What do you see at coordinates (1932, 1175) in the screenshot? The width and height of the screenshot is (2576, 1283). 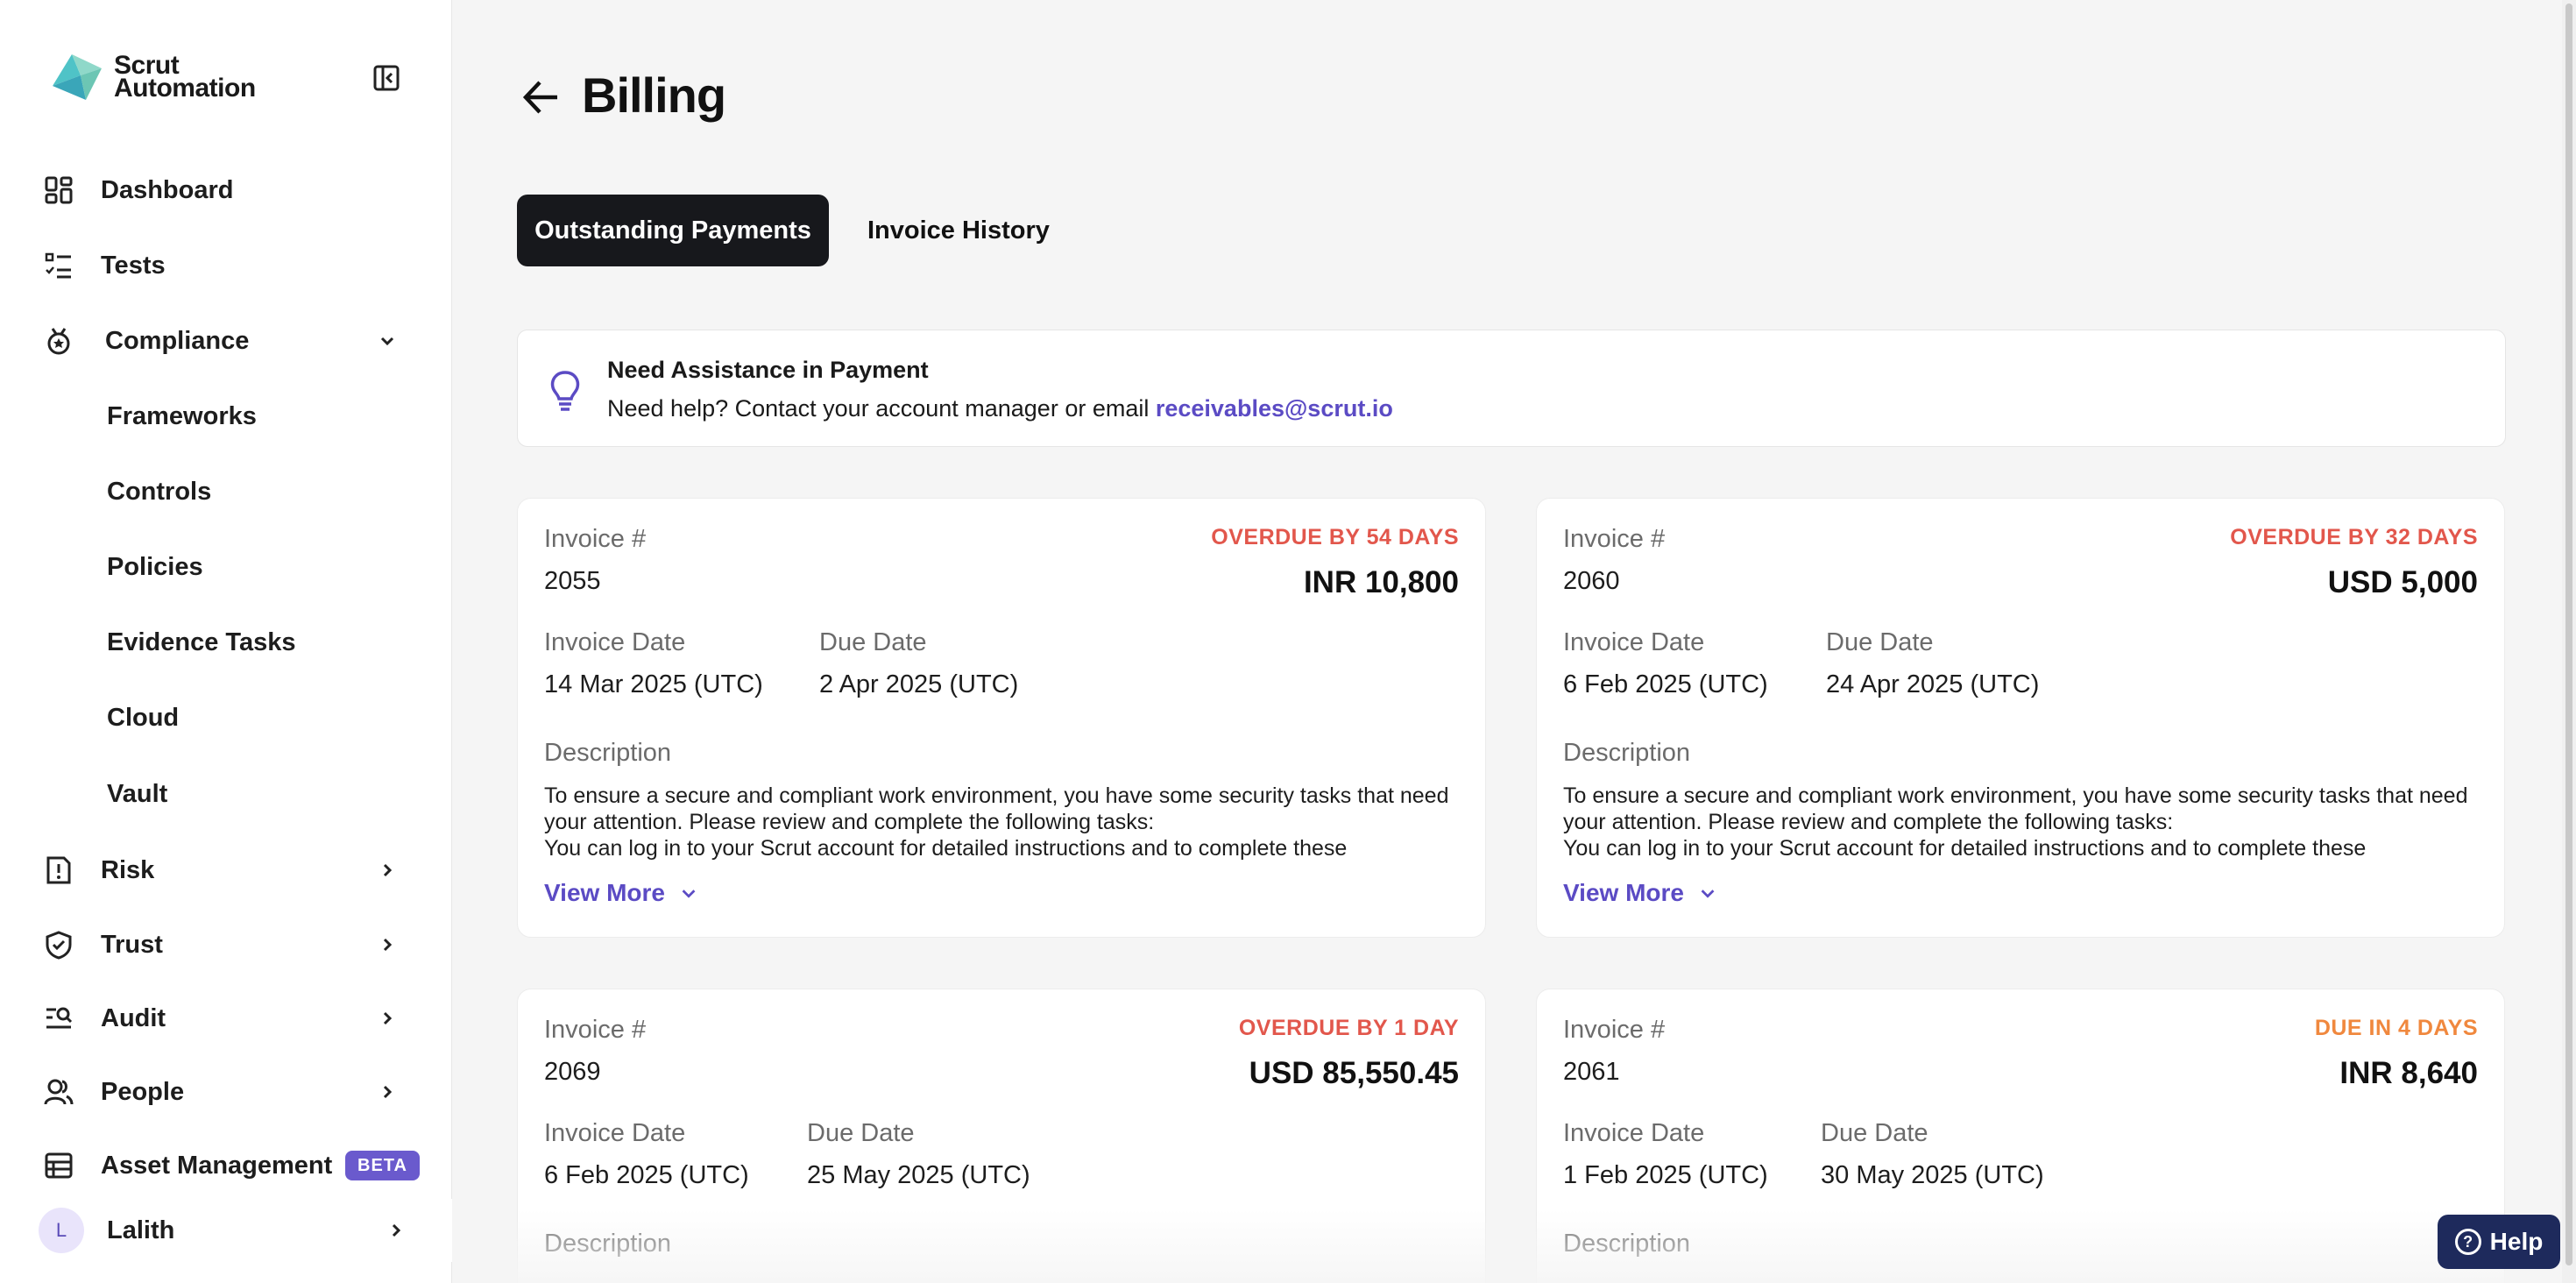 I see `due-date: 30 May 2025 (UTC)` at bounding box center [1932, 1175].